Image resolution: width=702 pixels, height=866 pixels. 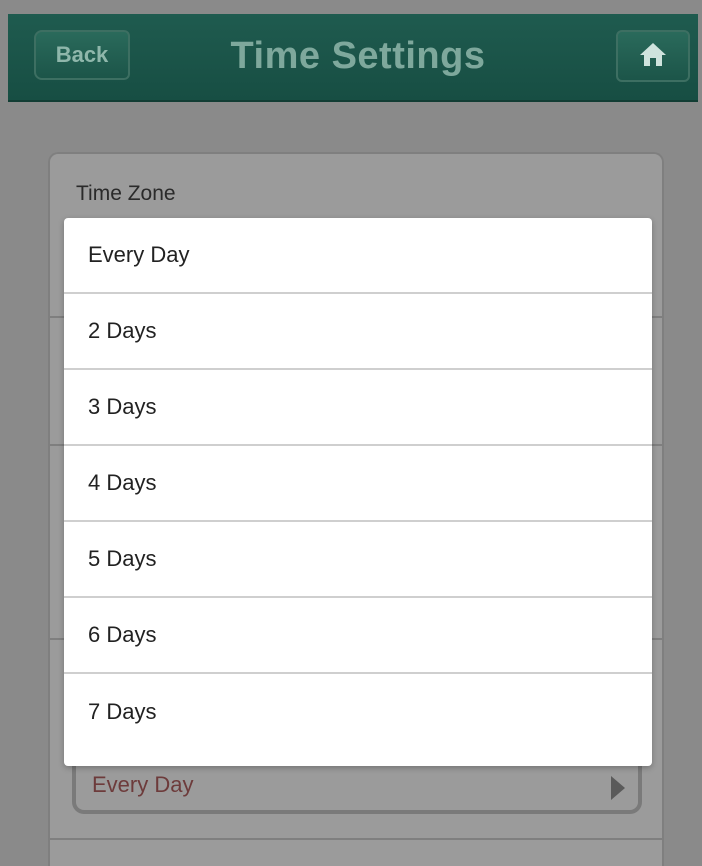 What do you see at coordinates (618, 790) in the screenshot?
I see `chevron-right-icon` at bounding box center [618, 790].